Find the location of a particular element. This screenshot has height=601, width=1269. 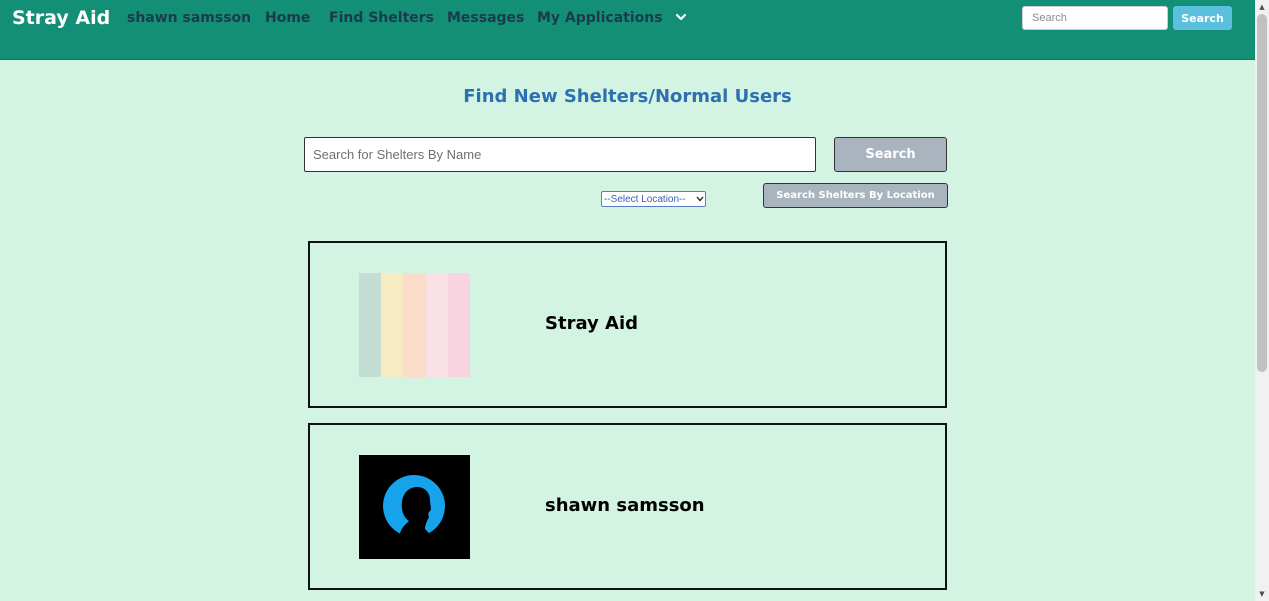

result-card: shawn samsson is located at coordinates (627, 506).